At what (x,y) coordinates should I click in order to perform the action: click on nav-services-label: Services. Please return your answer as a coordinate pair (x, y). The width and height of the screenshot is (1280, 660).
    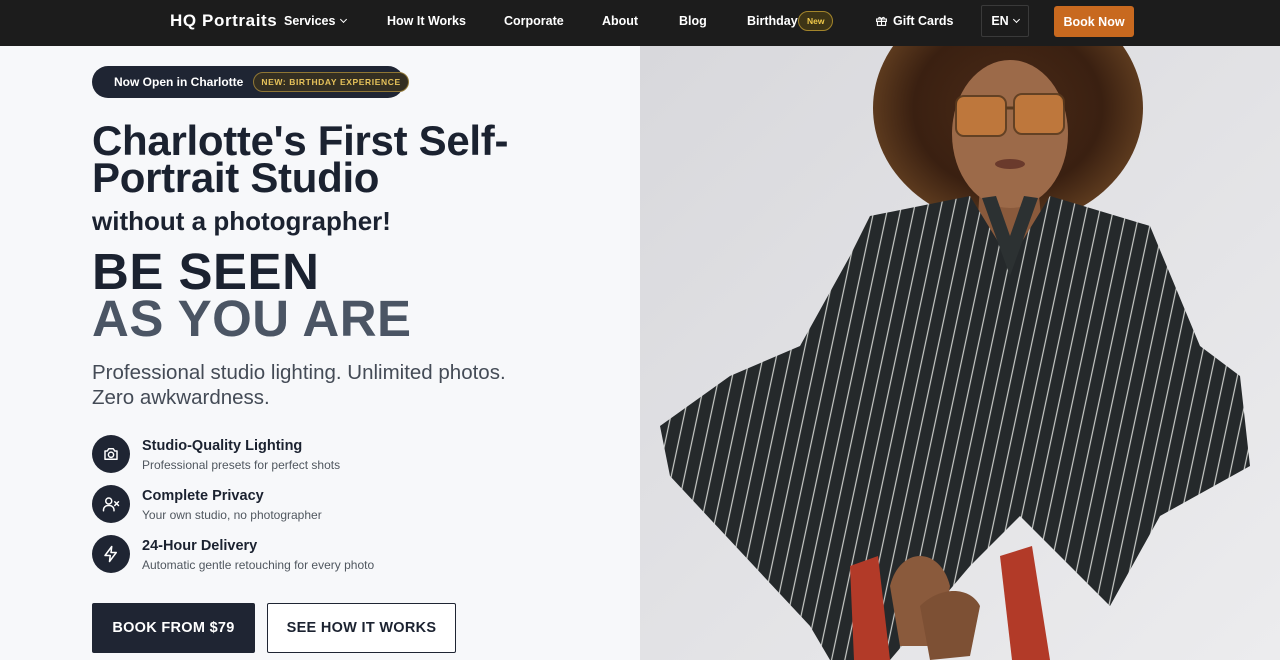
    Looking at the image, I should click on (310, 21).